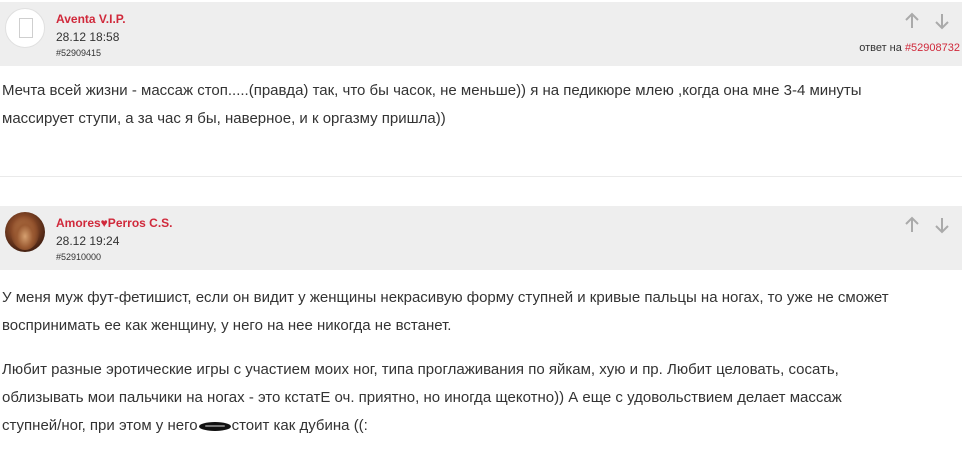  I want to click on reply-to-link: #52908732, so click(932, 48).